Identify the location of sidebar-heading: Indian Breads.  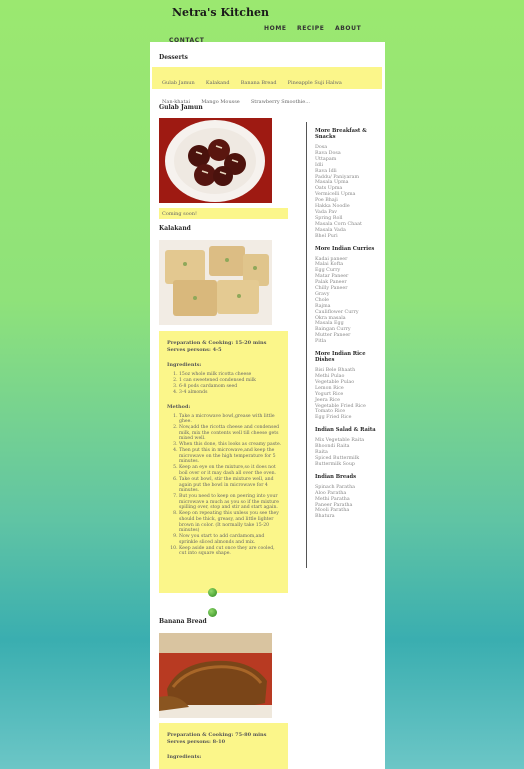
(336, 476).